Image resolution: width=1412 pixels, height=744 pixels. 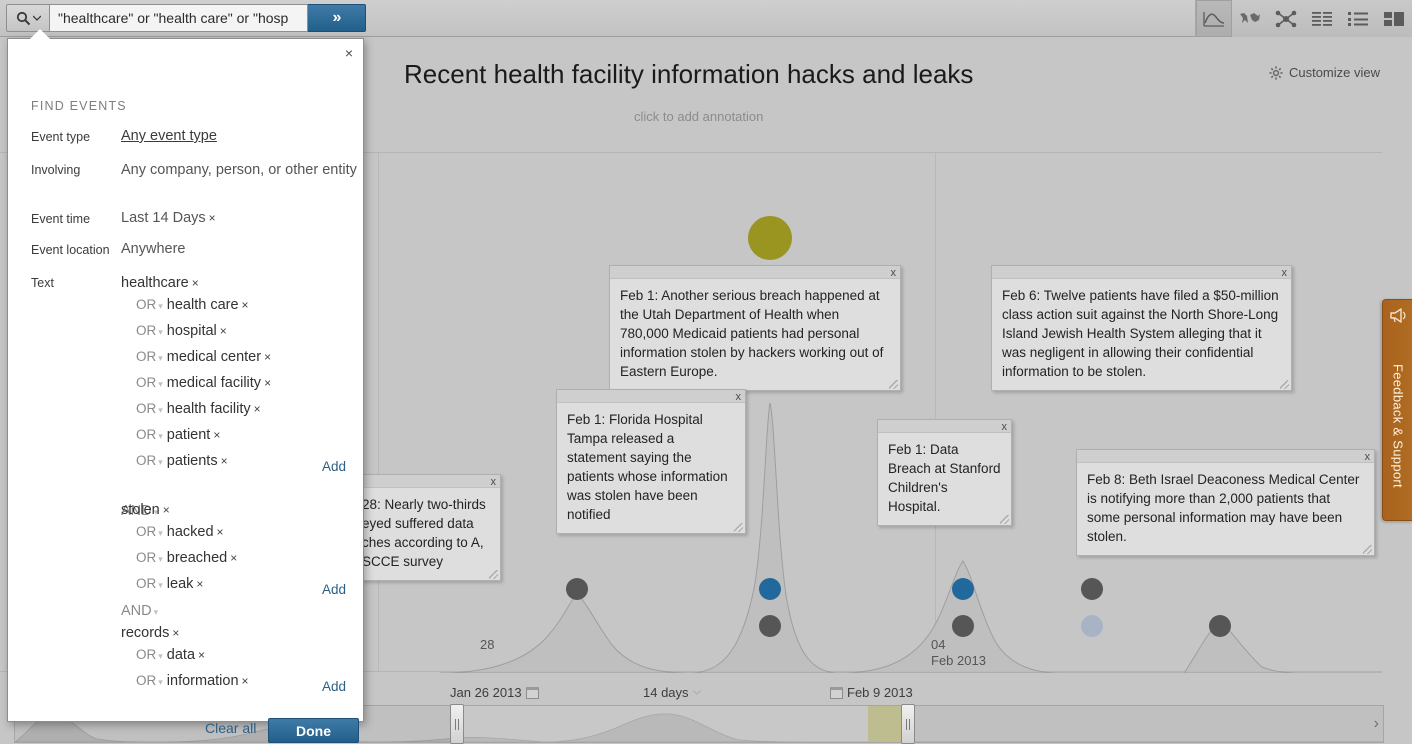 I want to click on map-view-icon, so click(x=1250, y=18).